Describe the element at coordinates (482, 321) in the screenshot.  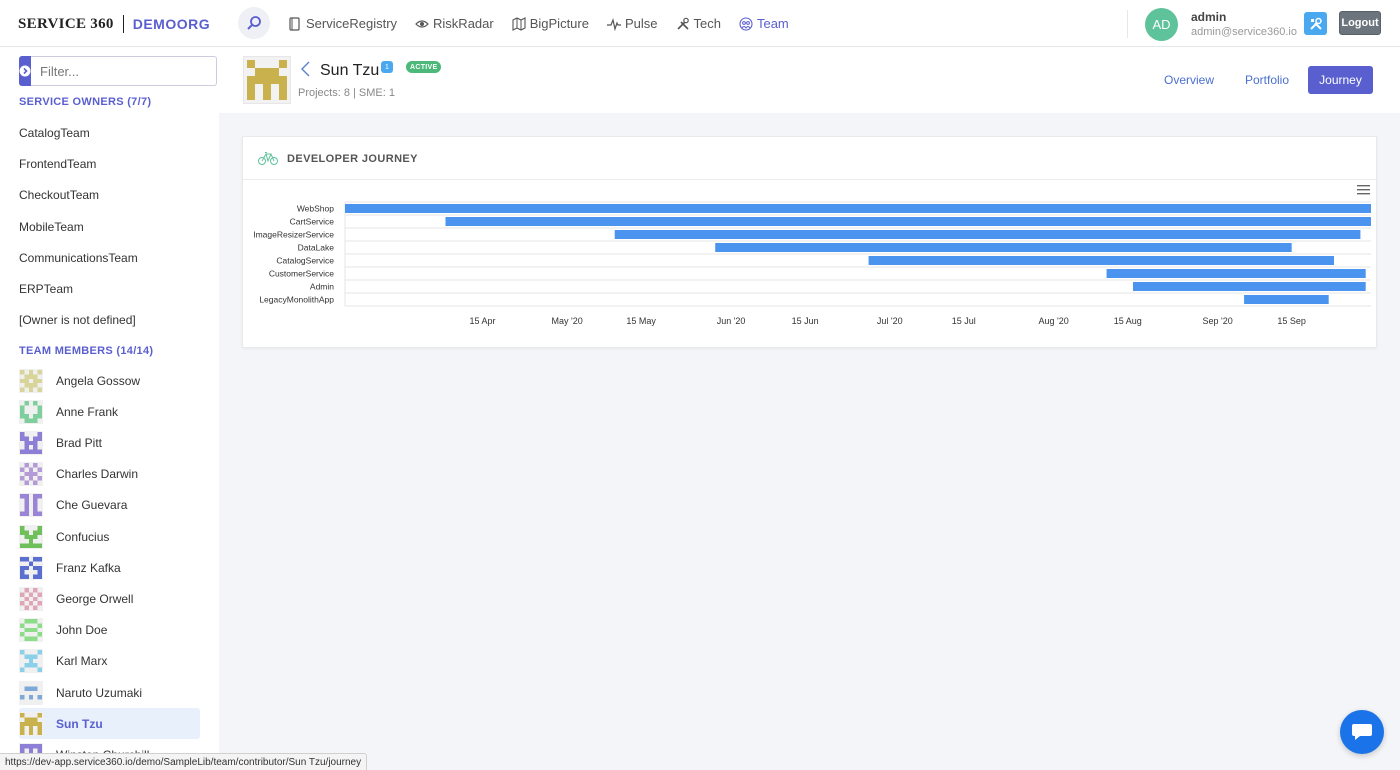
I see `x-tick-label: 15 Apr` at that location.